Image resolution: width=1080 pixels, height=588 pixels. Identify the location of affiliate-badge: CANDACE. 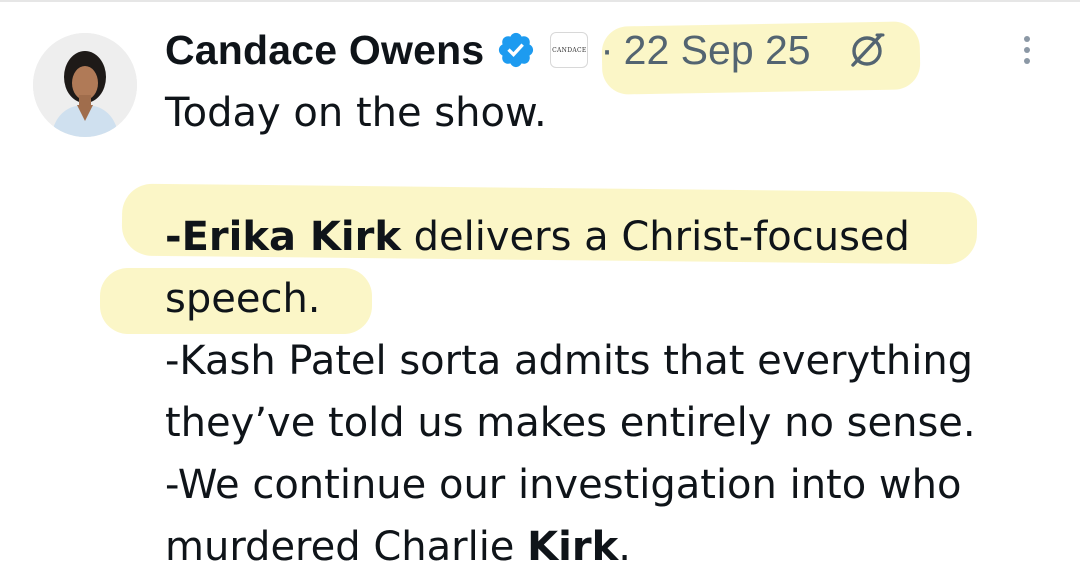
(569, 50).